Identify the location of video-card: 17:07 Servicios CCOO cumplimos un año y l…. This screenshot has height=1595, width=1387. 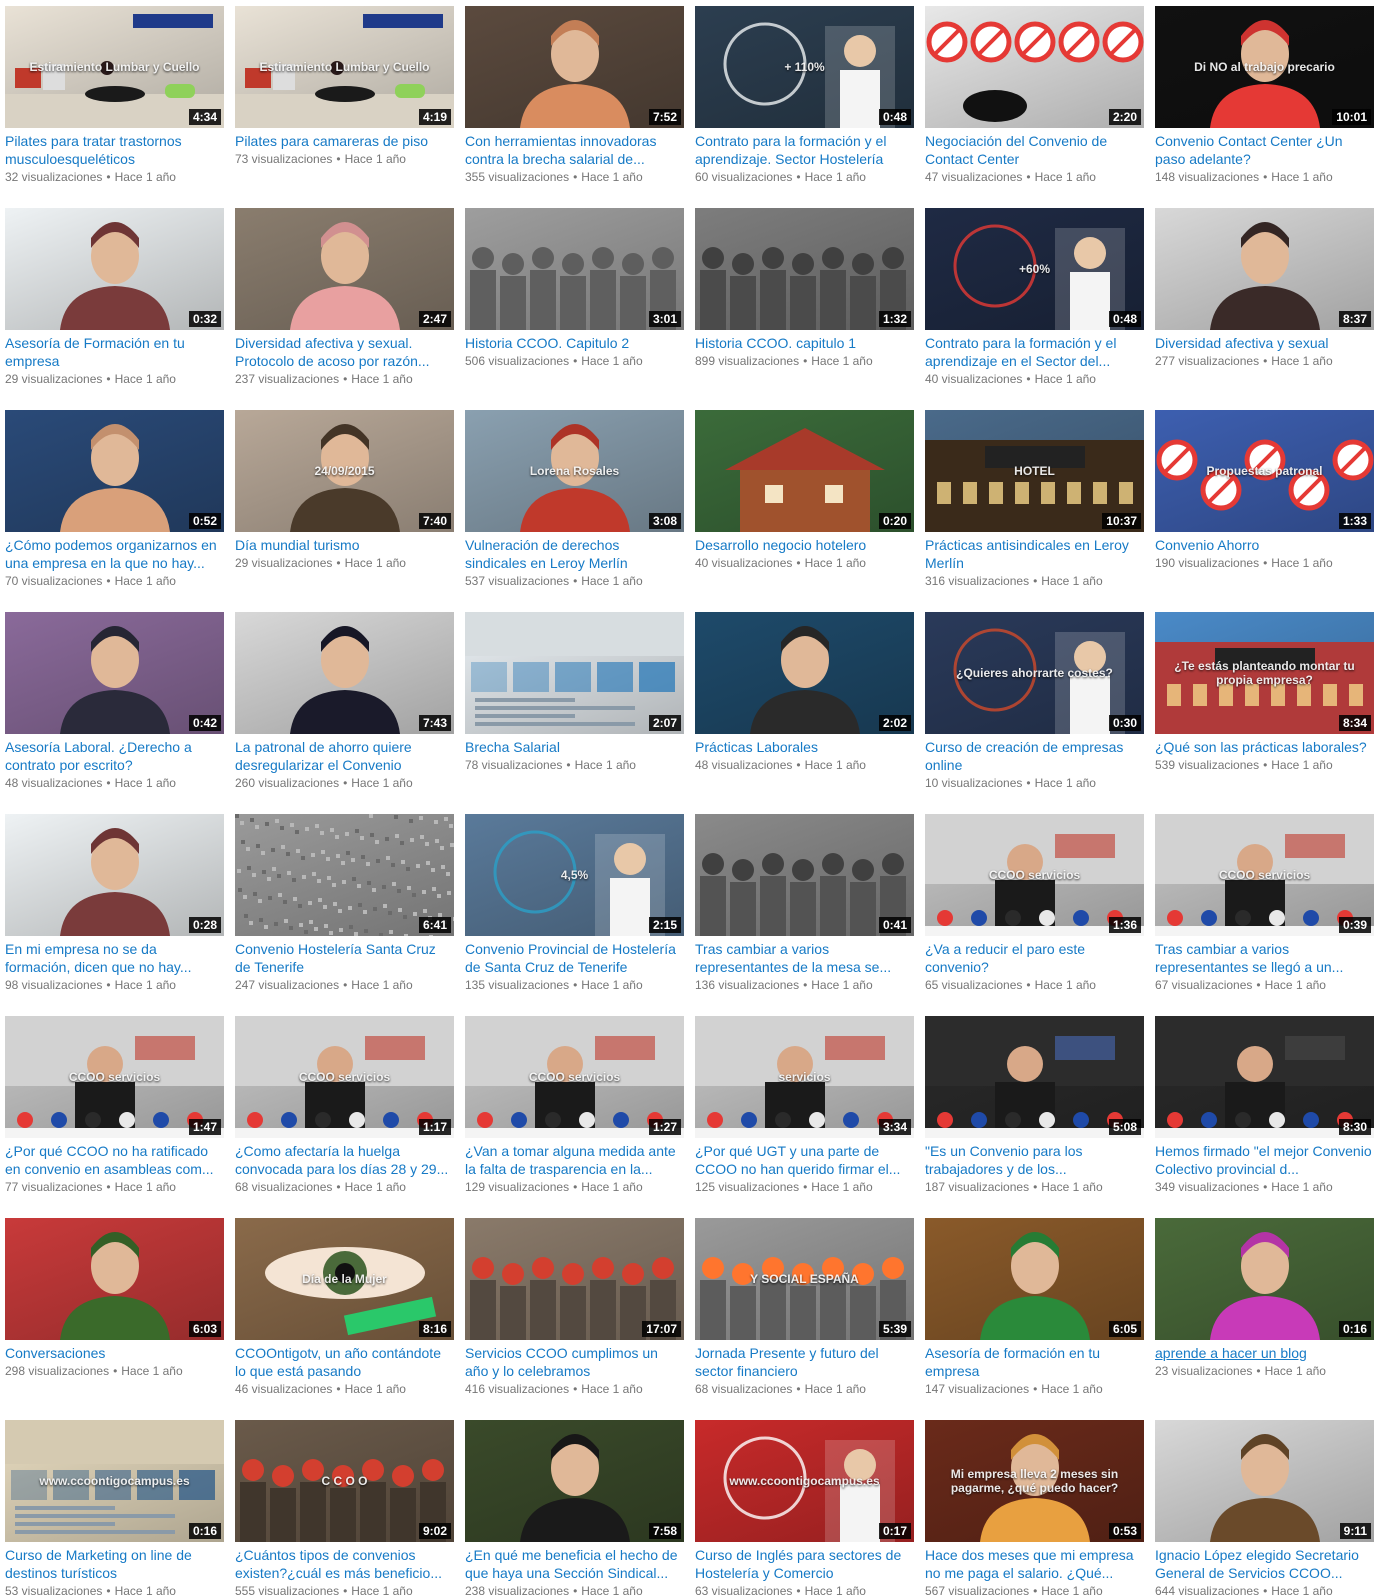
(574, 1319).